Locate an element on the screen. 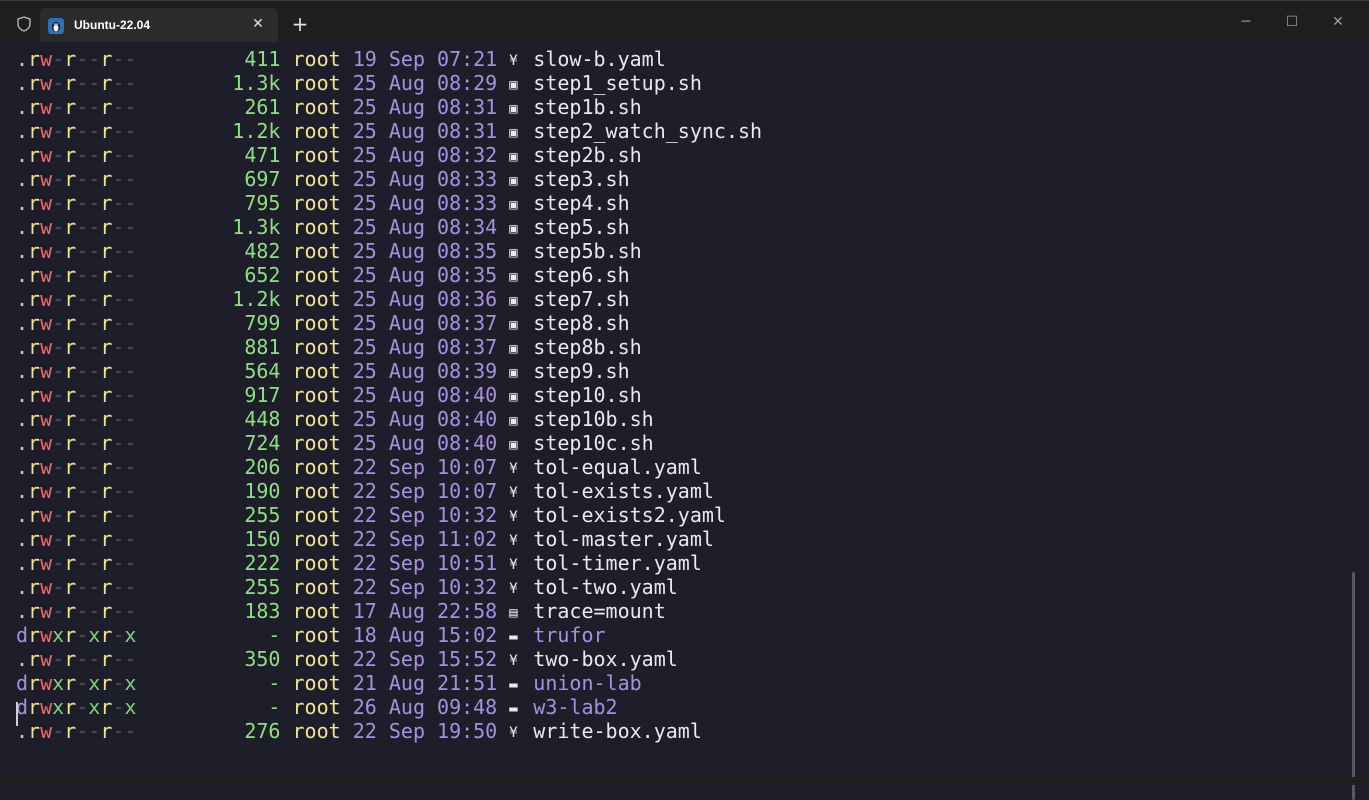 The image size is (1369, 800). file-size: 697 is located at coordinates (262, 179).